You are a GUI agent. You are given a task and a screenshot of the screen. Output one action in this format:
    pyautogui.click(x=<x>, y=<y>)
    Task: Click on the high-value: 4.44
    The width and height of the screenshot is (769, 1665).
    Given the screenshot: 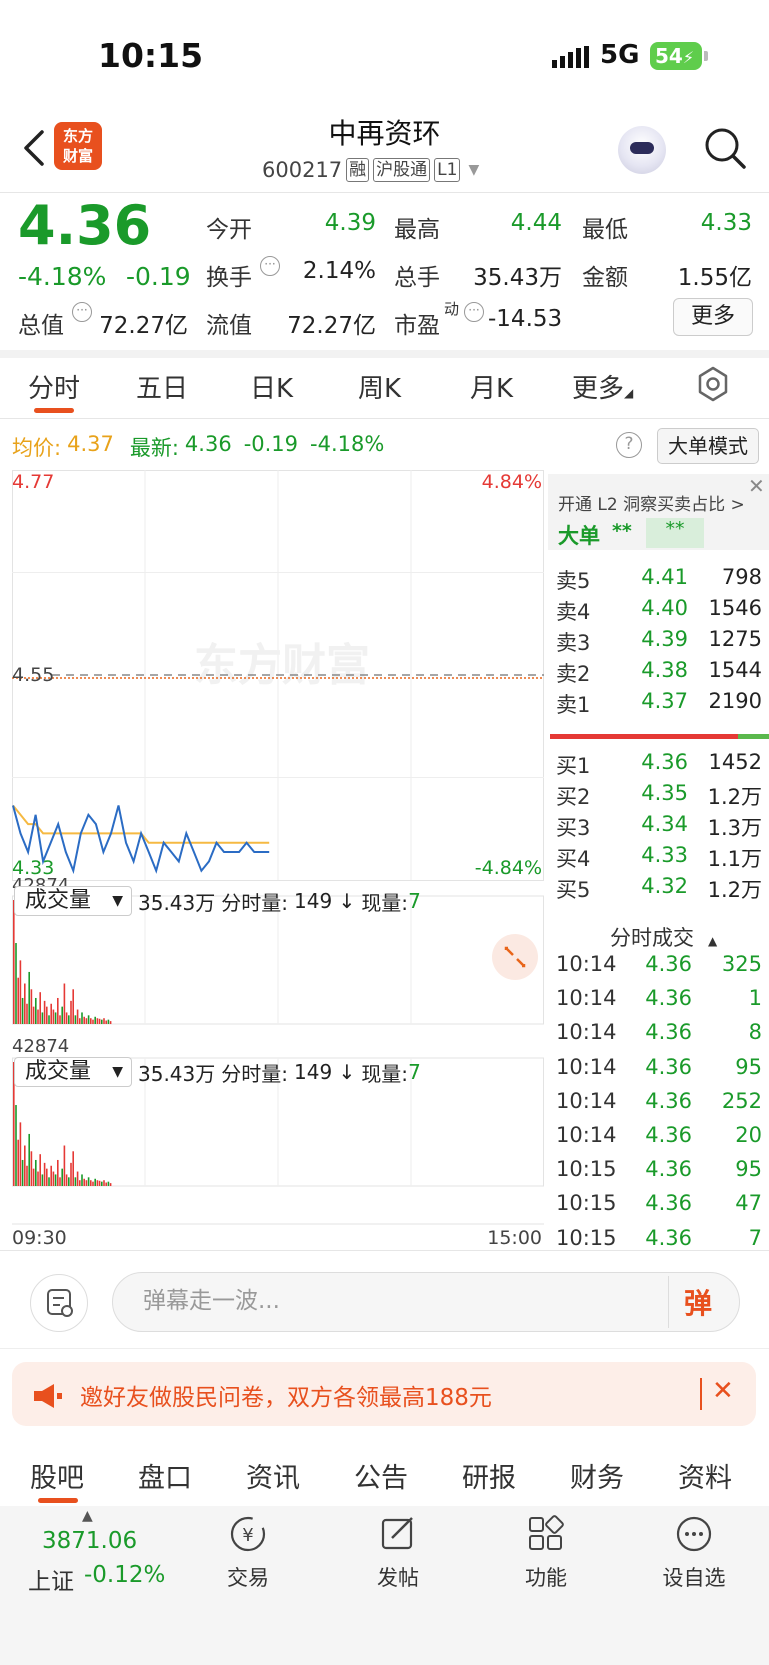 What is the action you would take?
    pyautogui.click(x=536, y=223)
    